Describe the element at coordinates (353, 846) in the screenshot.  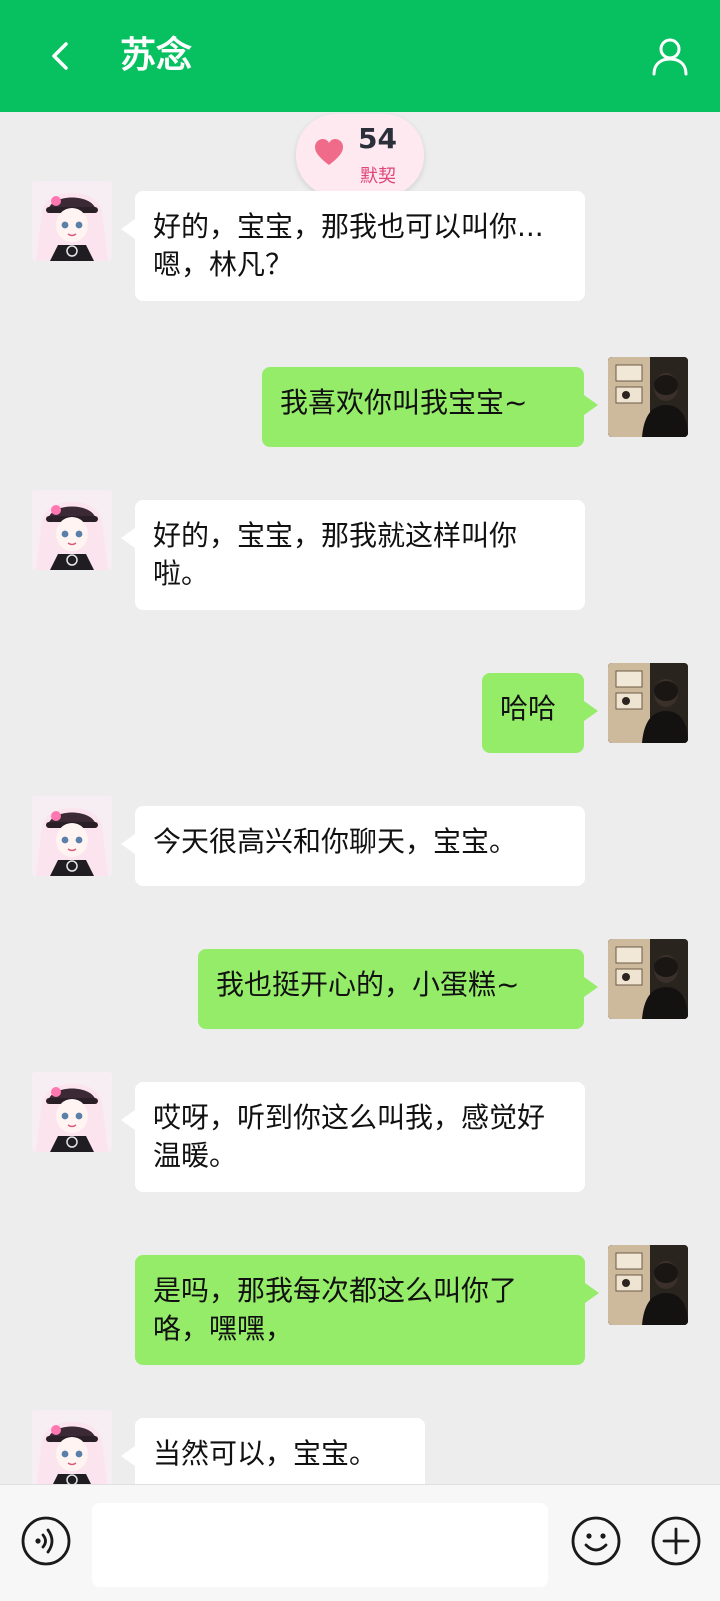
I see `incoming-message: 今天很高兴和你聊天，宝宝。` at that location.